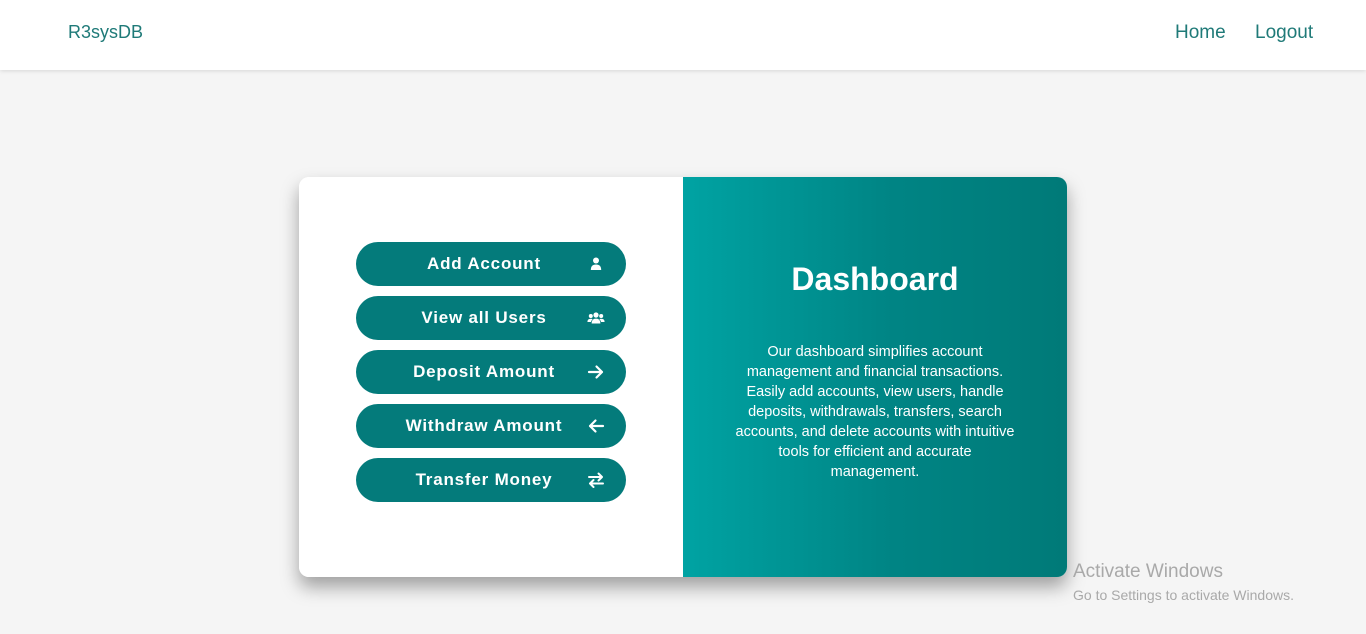  Describe the element at coordinates (484, 479) in the screenshot. I see `transfer-money-label: Transfer Money` at that location.